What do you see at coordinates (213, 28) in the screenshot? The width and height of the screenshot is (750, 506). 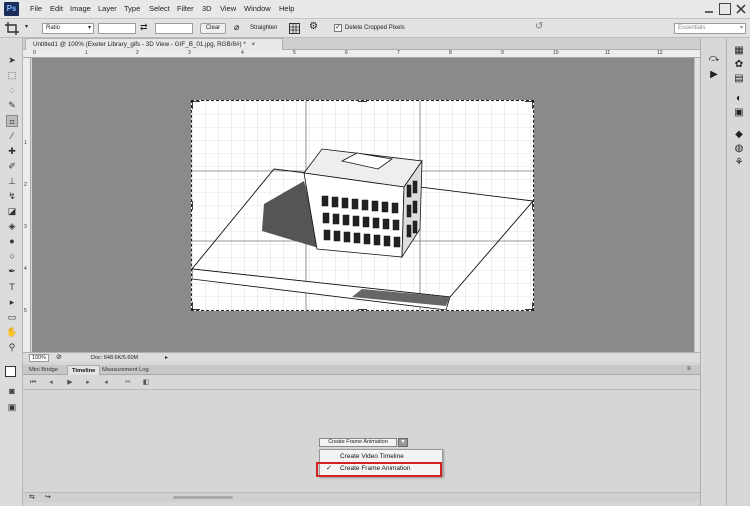 I see `clear-button: Clear` at bounding box center [213, 28].